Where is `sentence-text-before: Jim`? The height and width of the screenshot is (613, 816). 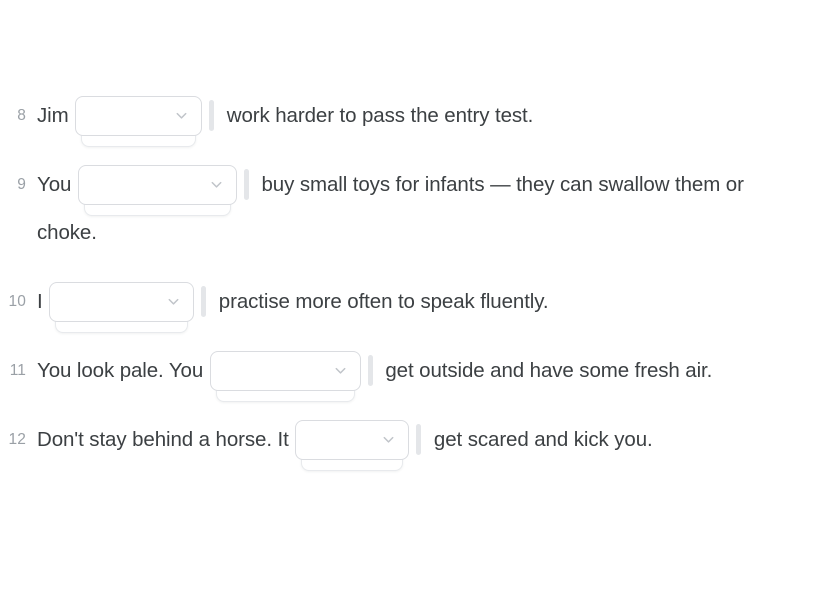
sentence-text-before: Jim is located at coordinates (56, 115).